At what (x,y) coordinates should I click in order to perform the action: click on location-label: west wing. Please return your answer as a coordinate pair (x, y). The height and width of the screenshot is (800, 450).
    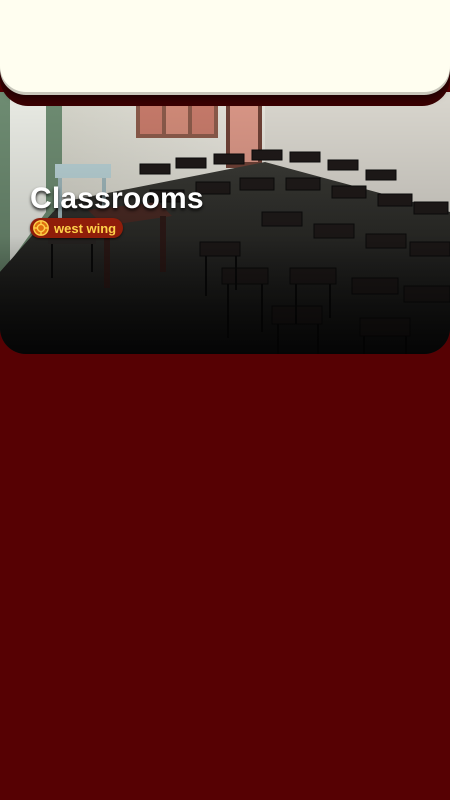
    Looking at the image, I should click on (85, 228).